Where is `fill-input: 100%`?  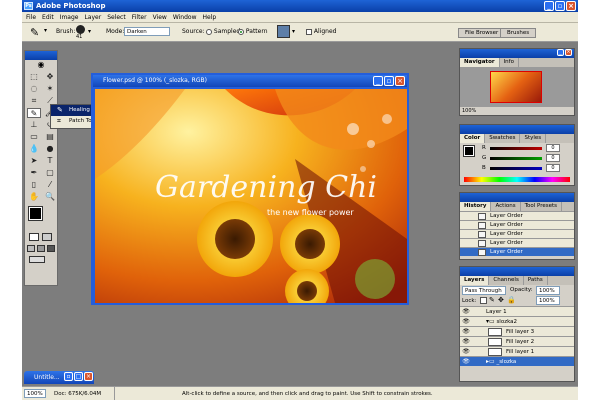
fill-input: 100% is located at coordinates (548, 300).